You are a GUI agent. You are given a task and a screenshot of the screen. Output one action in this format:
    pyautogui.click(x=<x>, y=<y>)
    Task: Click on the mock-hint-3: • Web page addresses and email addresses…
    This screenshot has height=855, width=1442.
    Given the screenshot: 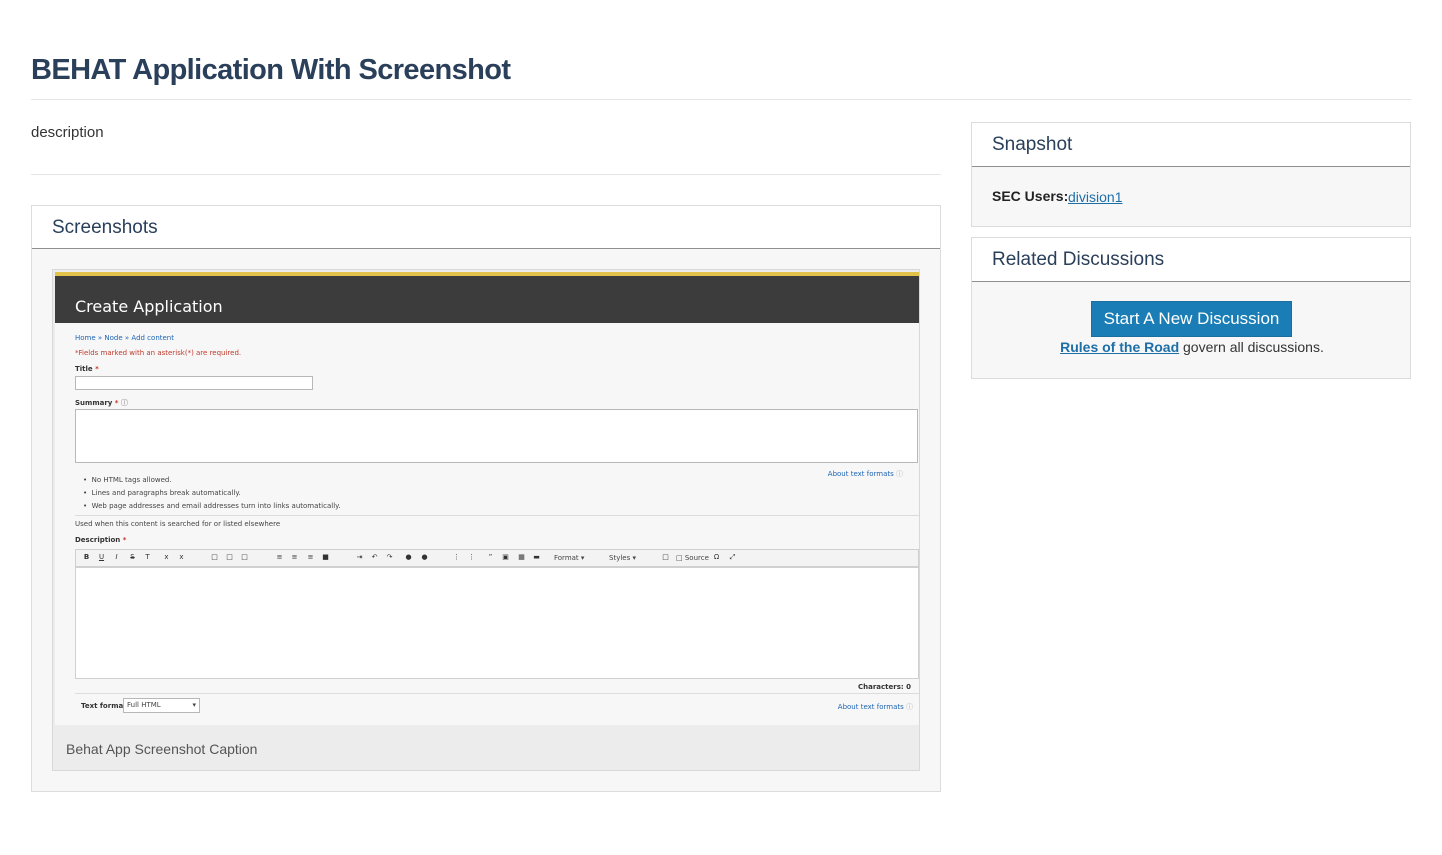 What is the action you would take?
    pyautogui.click(x=212, y=506)
    